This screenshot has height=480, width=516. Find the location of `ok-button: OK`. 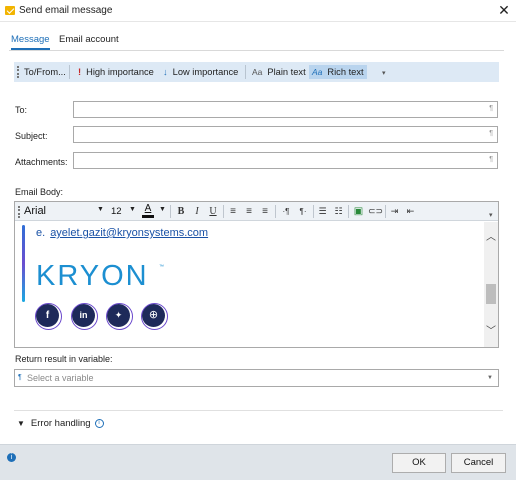

ok-button: OK is located at coordinates (419, 463).